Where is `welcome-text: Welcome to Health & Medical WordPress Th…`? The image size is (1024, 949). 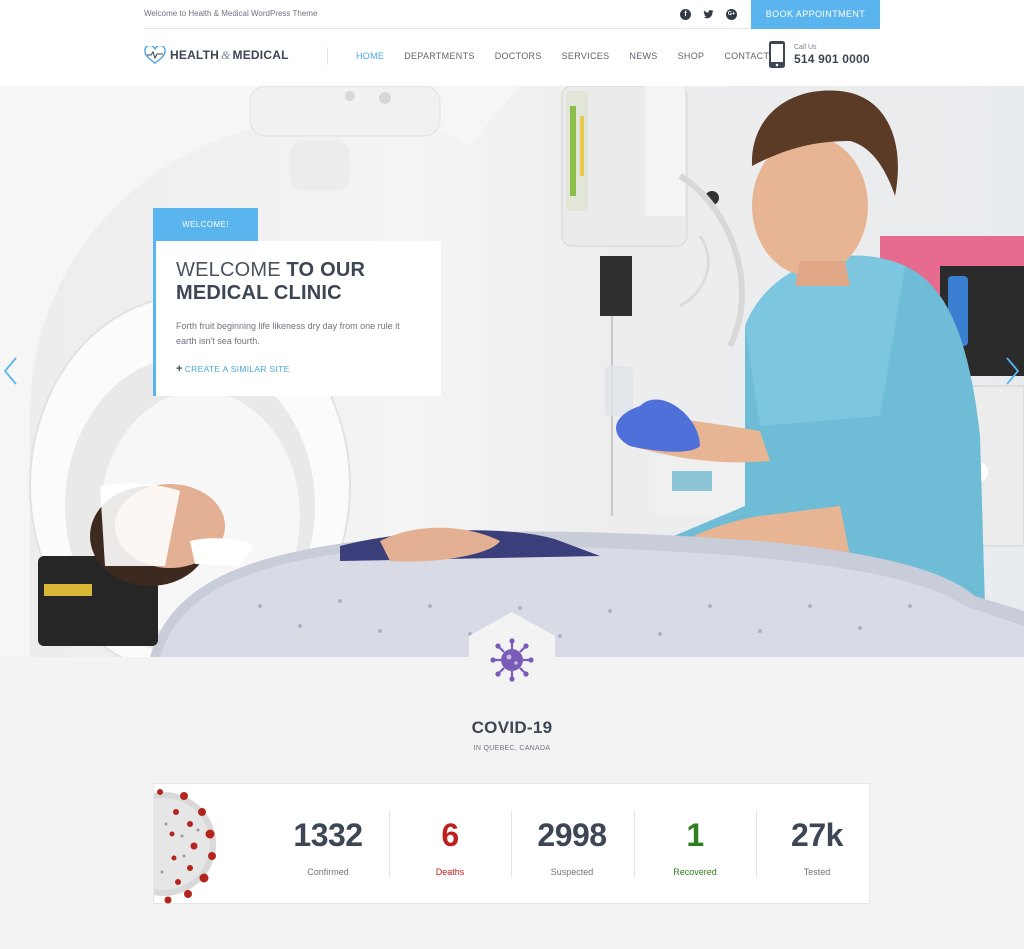
welcome-text: Welcome to Health & Medical WordPress Th… is located at coordinates (231, 13).